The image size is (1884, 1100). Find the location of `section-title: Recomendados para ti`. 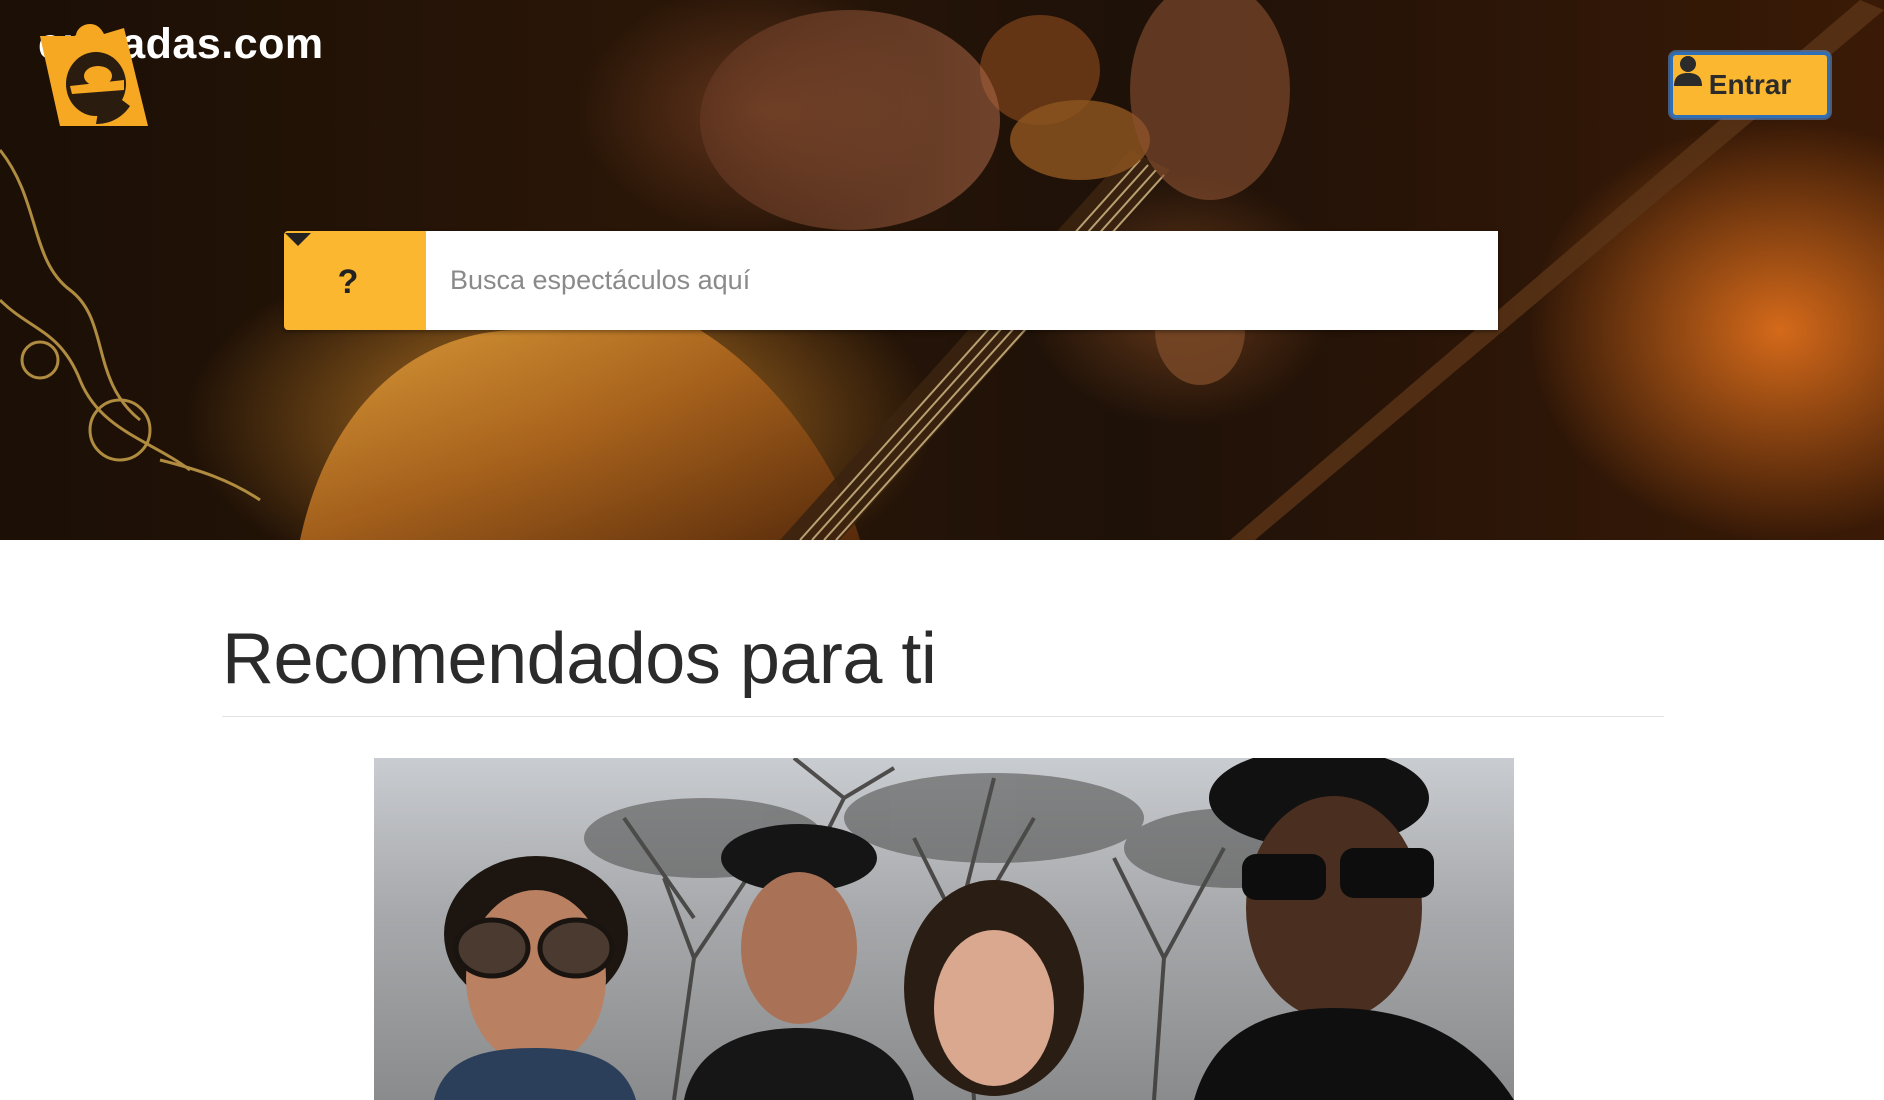

section-title: Recomendados para ti is located at coordinates (579, 659).